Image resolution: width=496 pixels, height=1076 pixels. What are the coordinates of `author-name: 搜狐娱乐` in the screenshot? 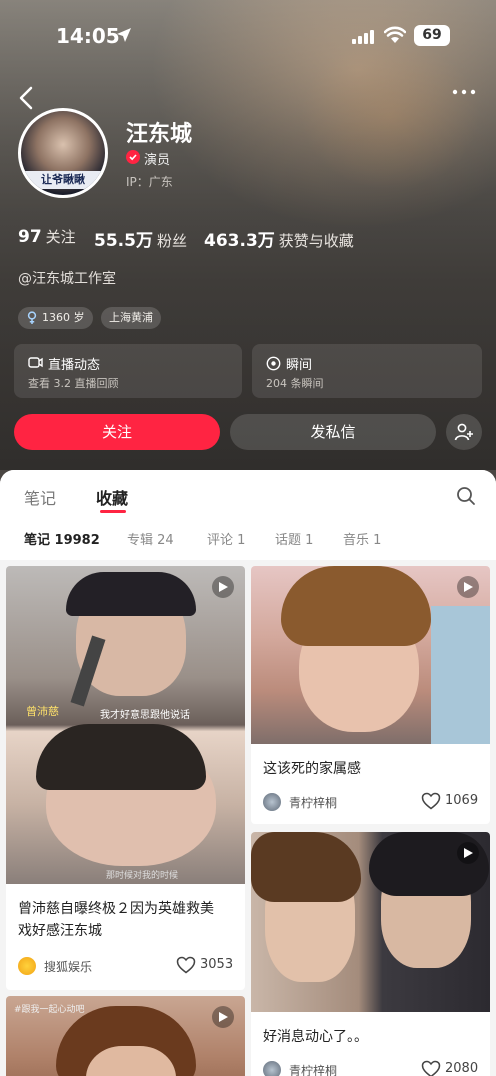 It's located at (68, 967).